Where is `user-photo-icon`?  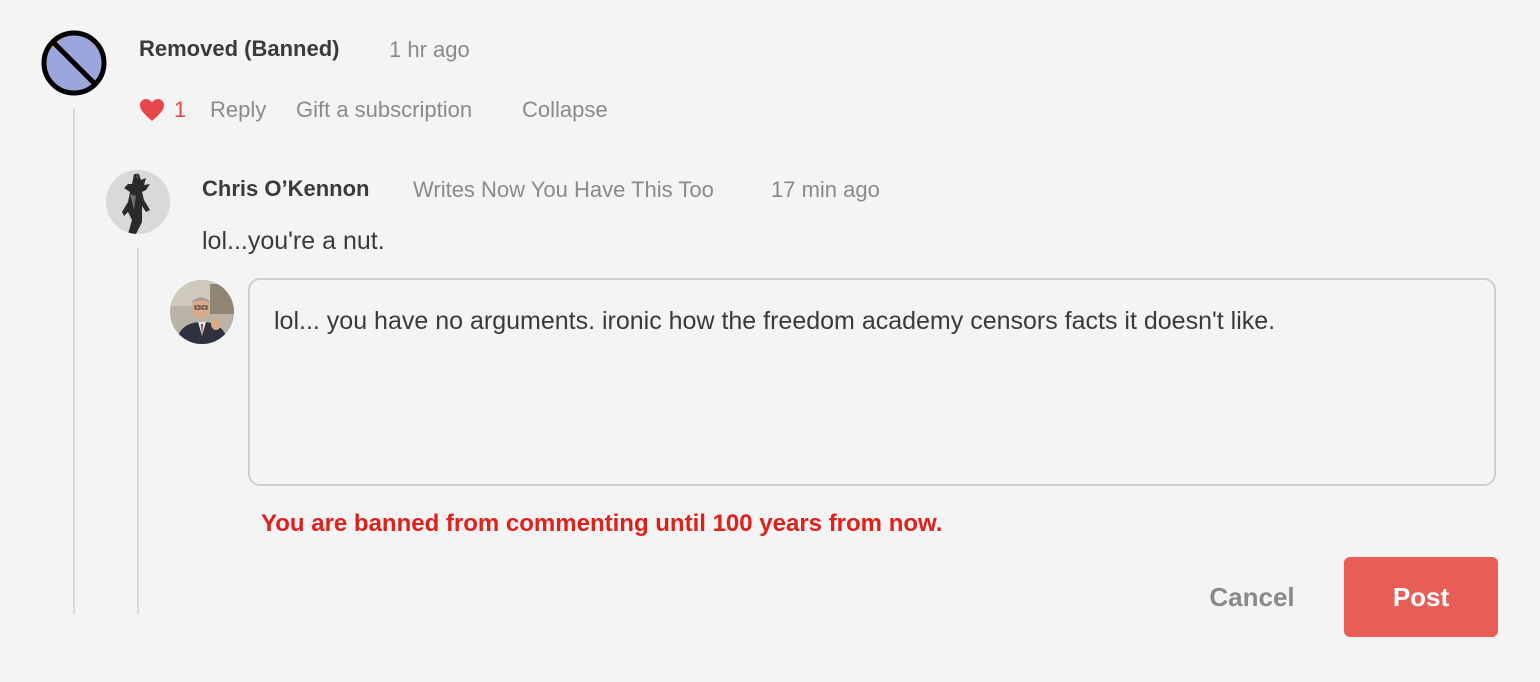 user-photo-icon is located at coordinates (202, 312).